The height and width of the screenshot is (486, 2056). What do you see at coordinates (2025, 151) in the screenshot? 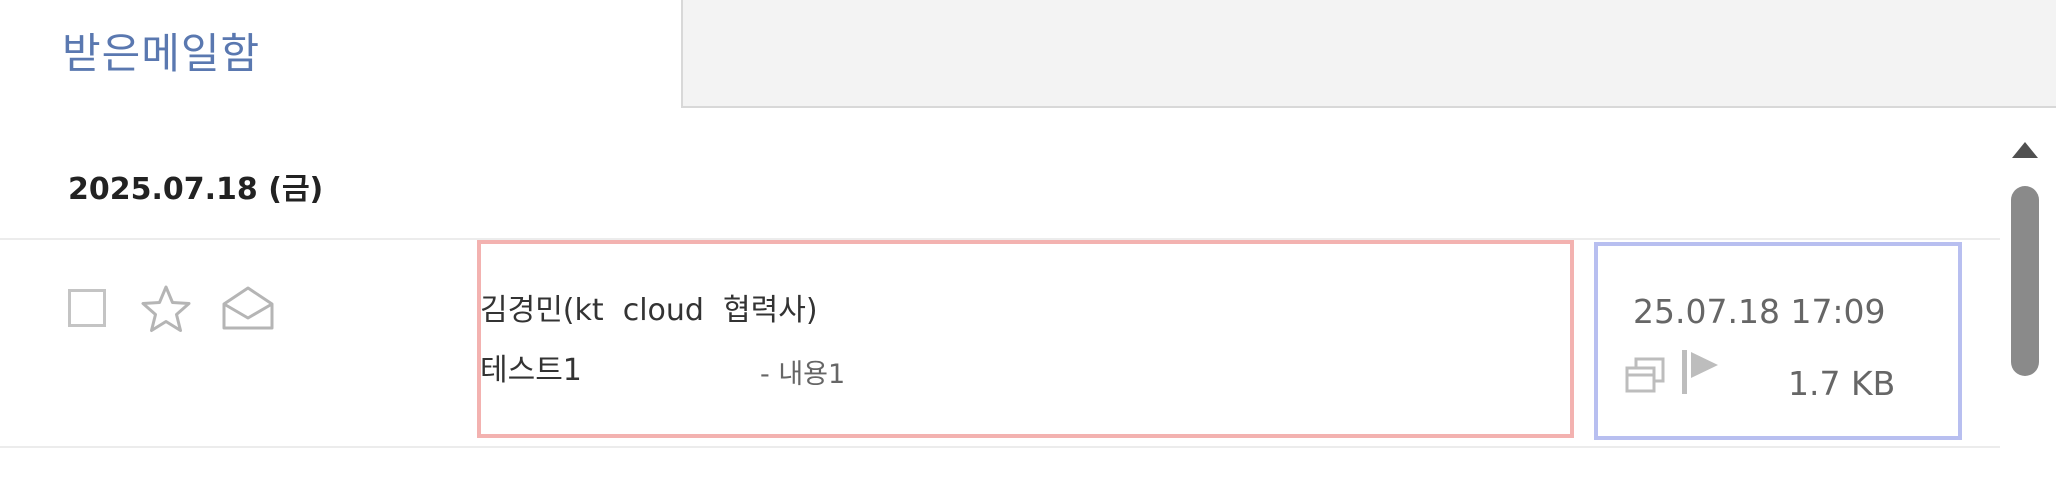
I see `triangle-up-icon` at bounding box center [2025, 151].